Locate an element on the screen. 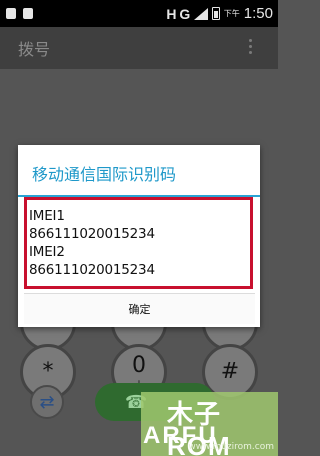 This screenshot has width=320, height=456. status-time: 1:50 is located at coordinates (258, 13).